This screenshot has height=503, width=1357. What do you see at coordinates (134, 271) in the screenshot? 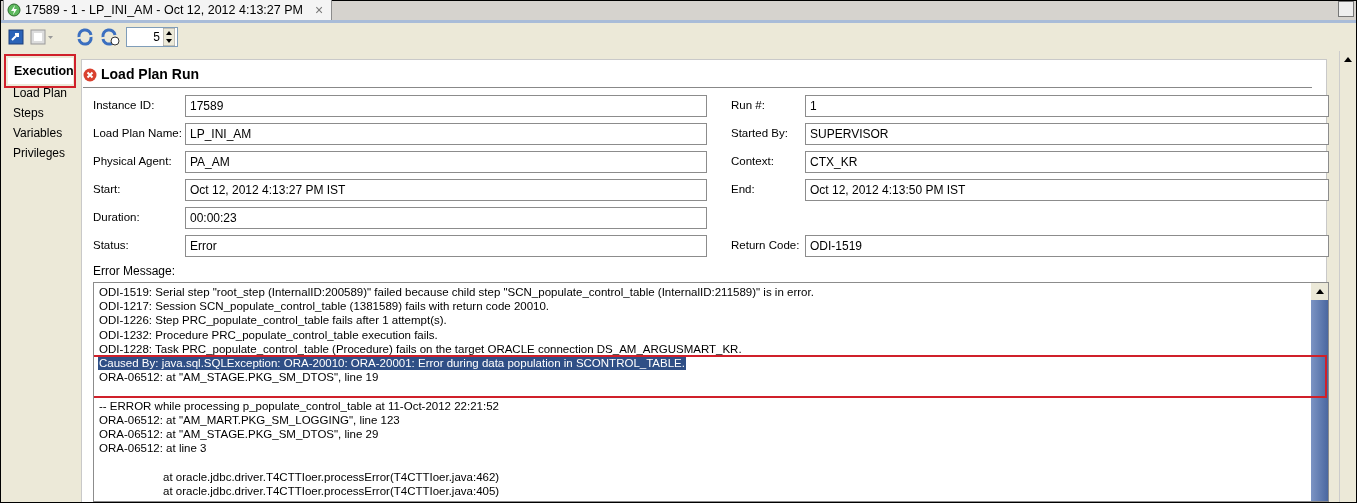
I see `field-label: Error Message:` at bounding box center [134, 271].